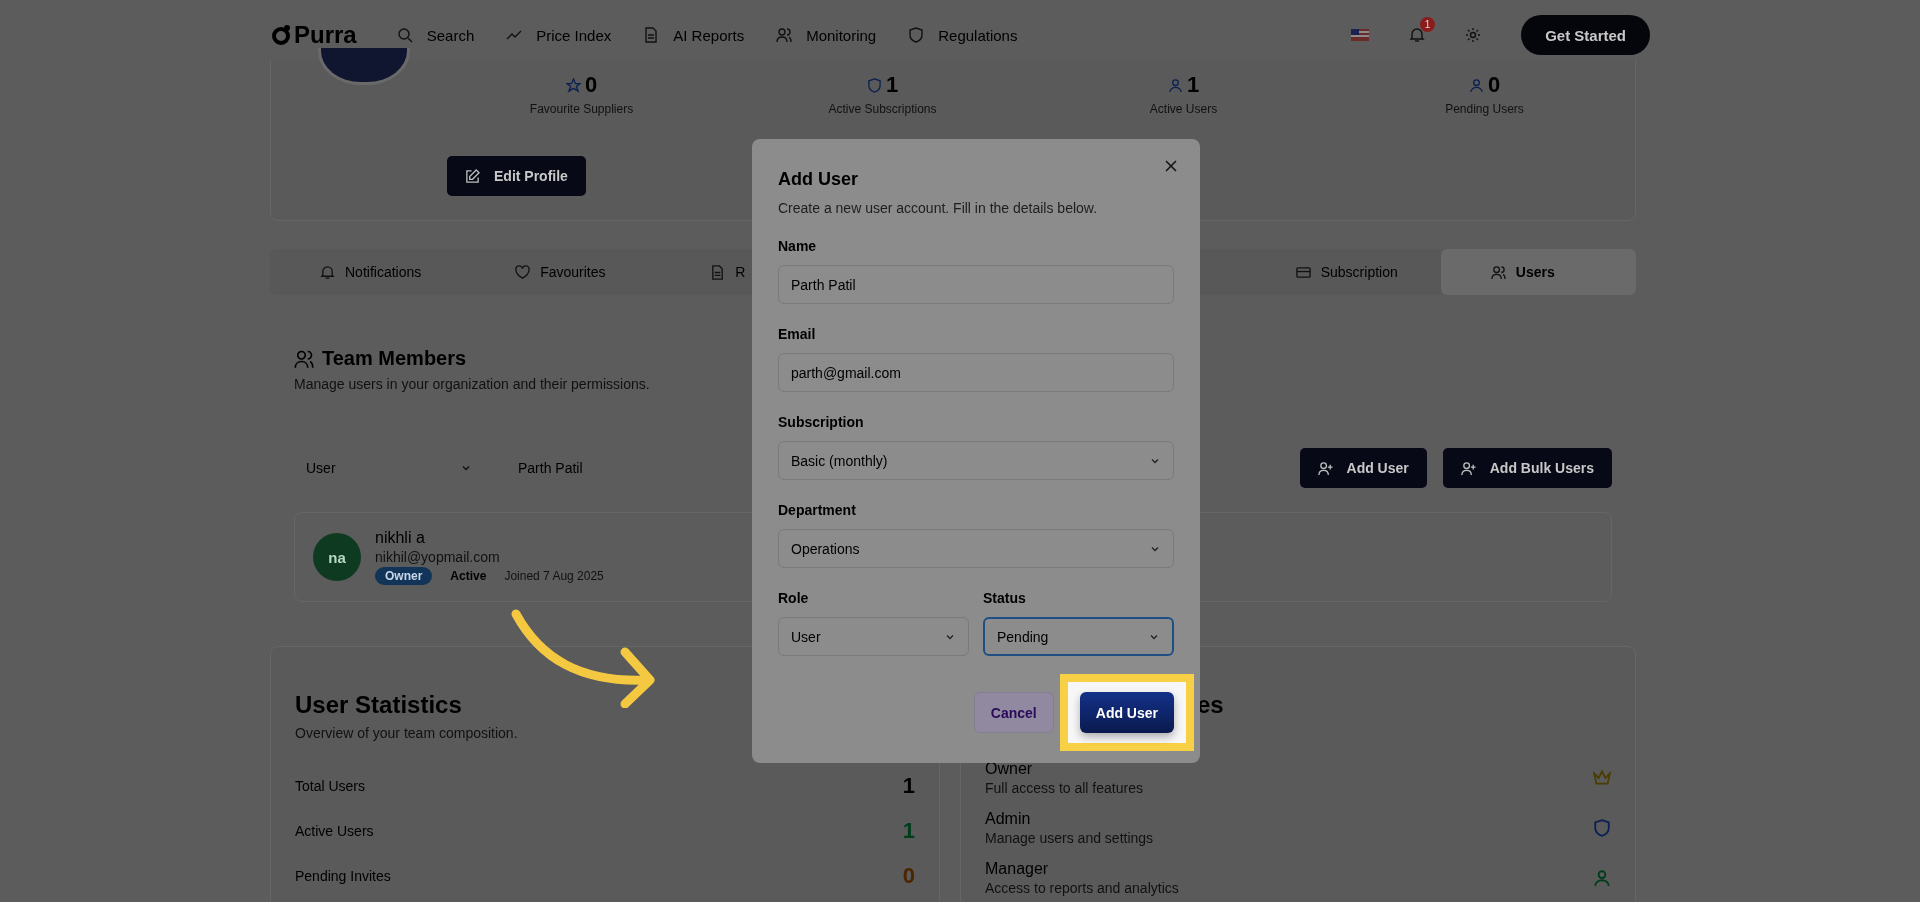 This screenshot has width=1920, height=902. I want to click on role-name: Owner, so click(1009, 769).